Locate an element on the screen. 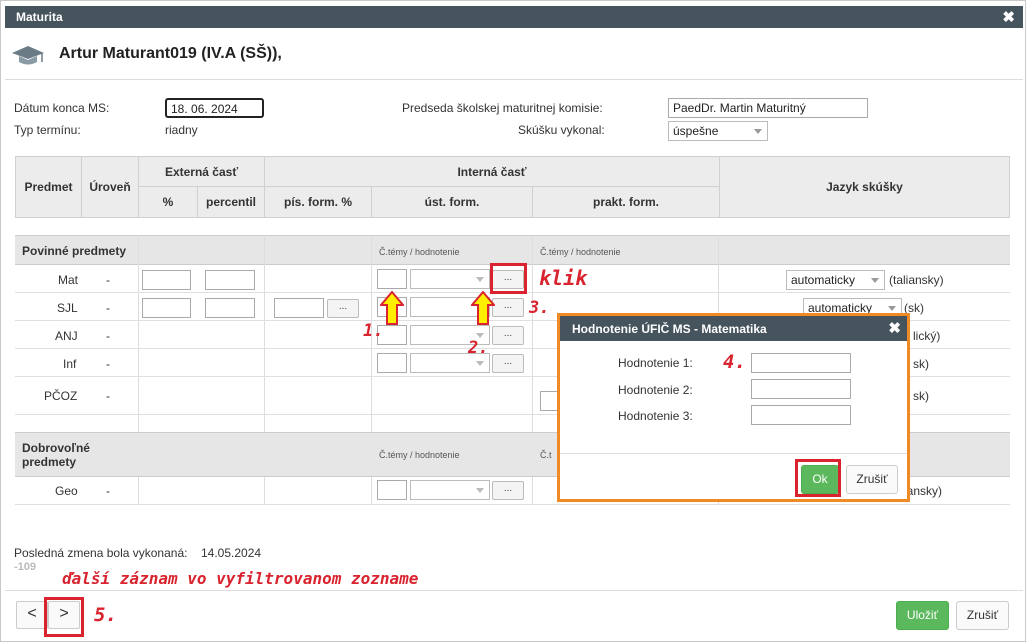 This screenshot has width=1026, height=642. passed-select-value: úspešne is located at coordinates (696, 131).